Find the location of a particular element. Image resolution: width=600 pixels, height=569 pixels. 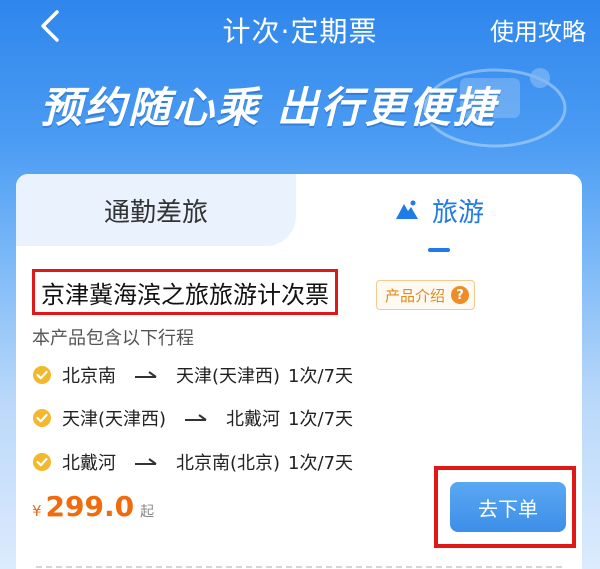

active-tab-indicator is located at coordinates (439, 250).